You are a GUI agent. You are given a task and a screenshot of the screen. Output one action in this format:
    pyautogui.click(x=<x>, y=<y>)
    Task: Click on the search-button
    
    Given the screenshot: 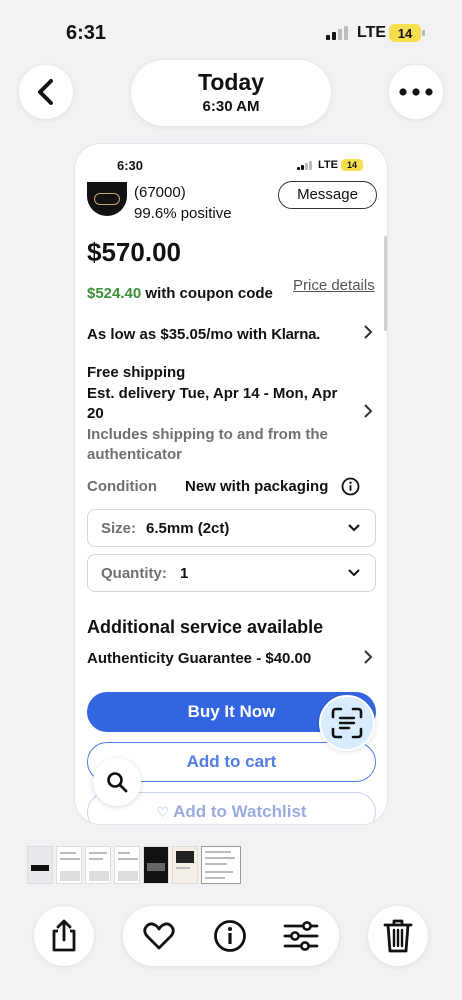 What is the action you would take?
    pyautogui.click(x=117, y=782)
    